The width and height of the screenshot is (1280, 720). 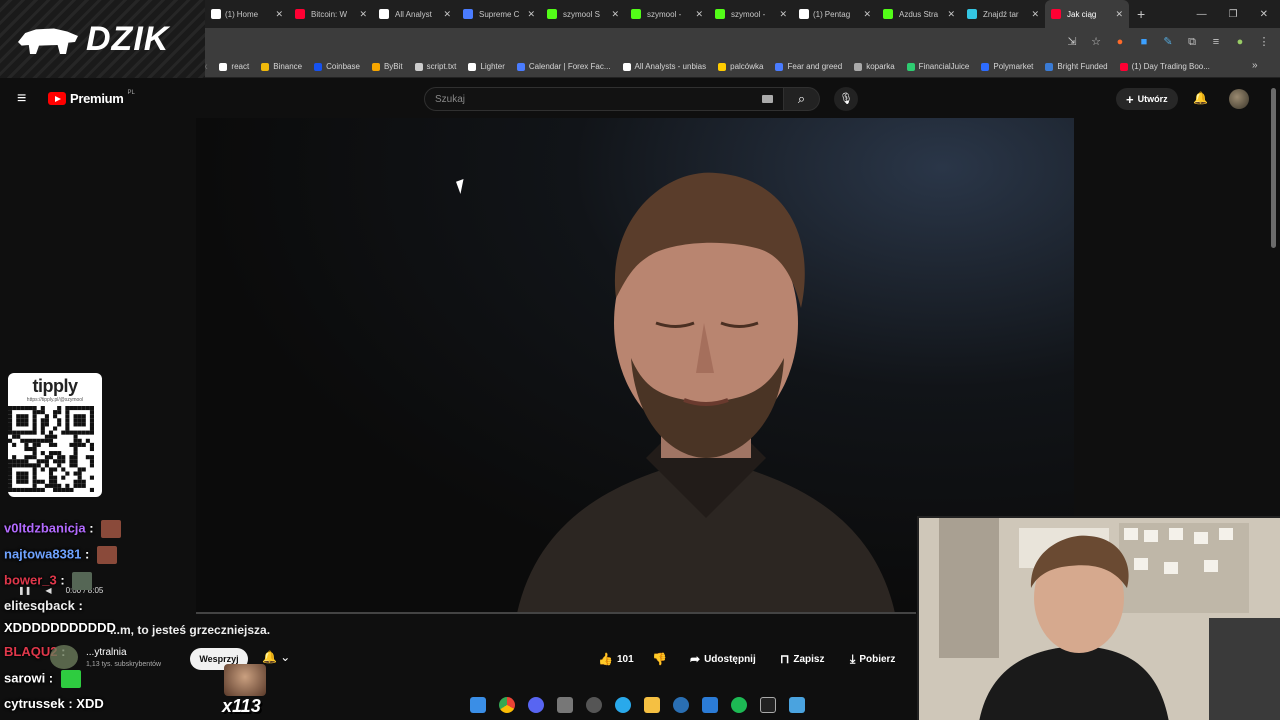 I want to click on channel-name: ...ytralnia, so click(x=106, y=652).